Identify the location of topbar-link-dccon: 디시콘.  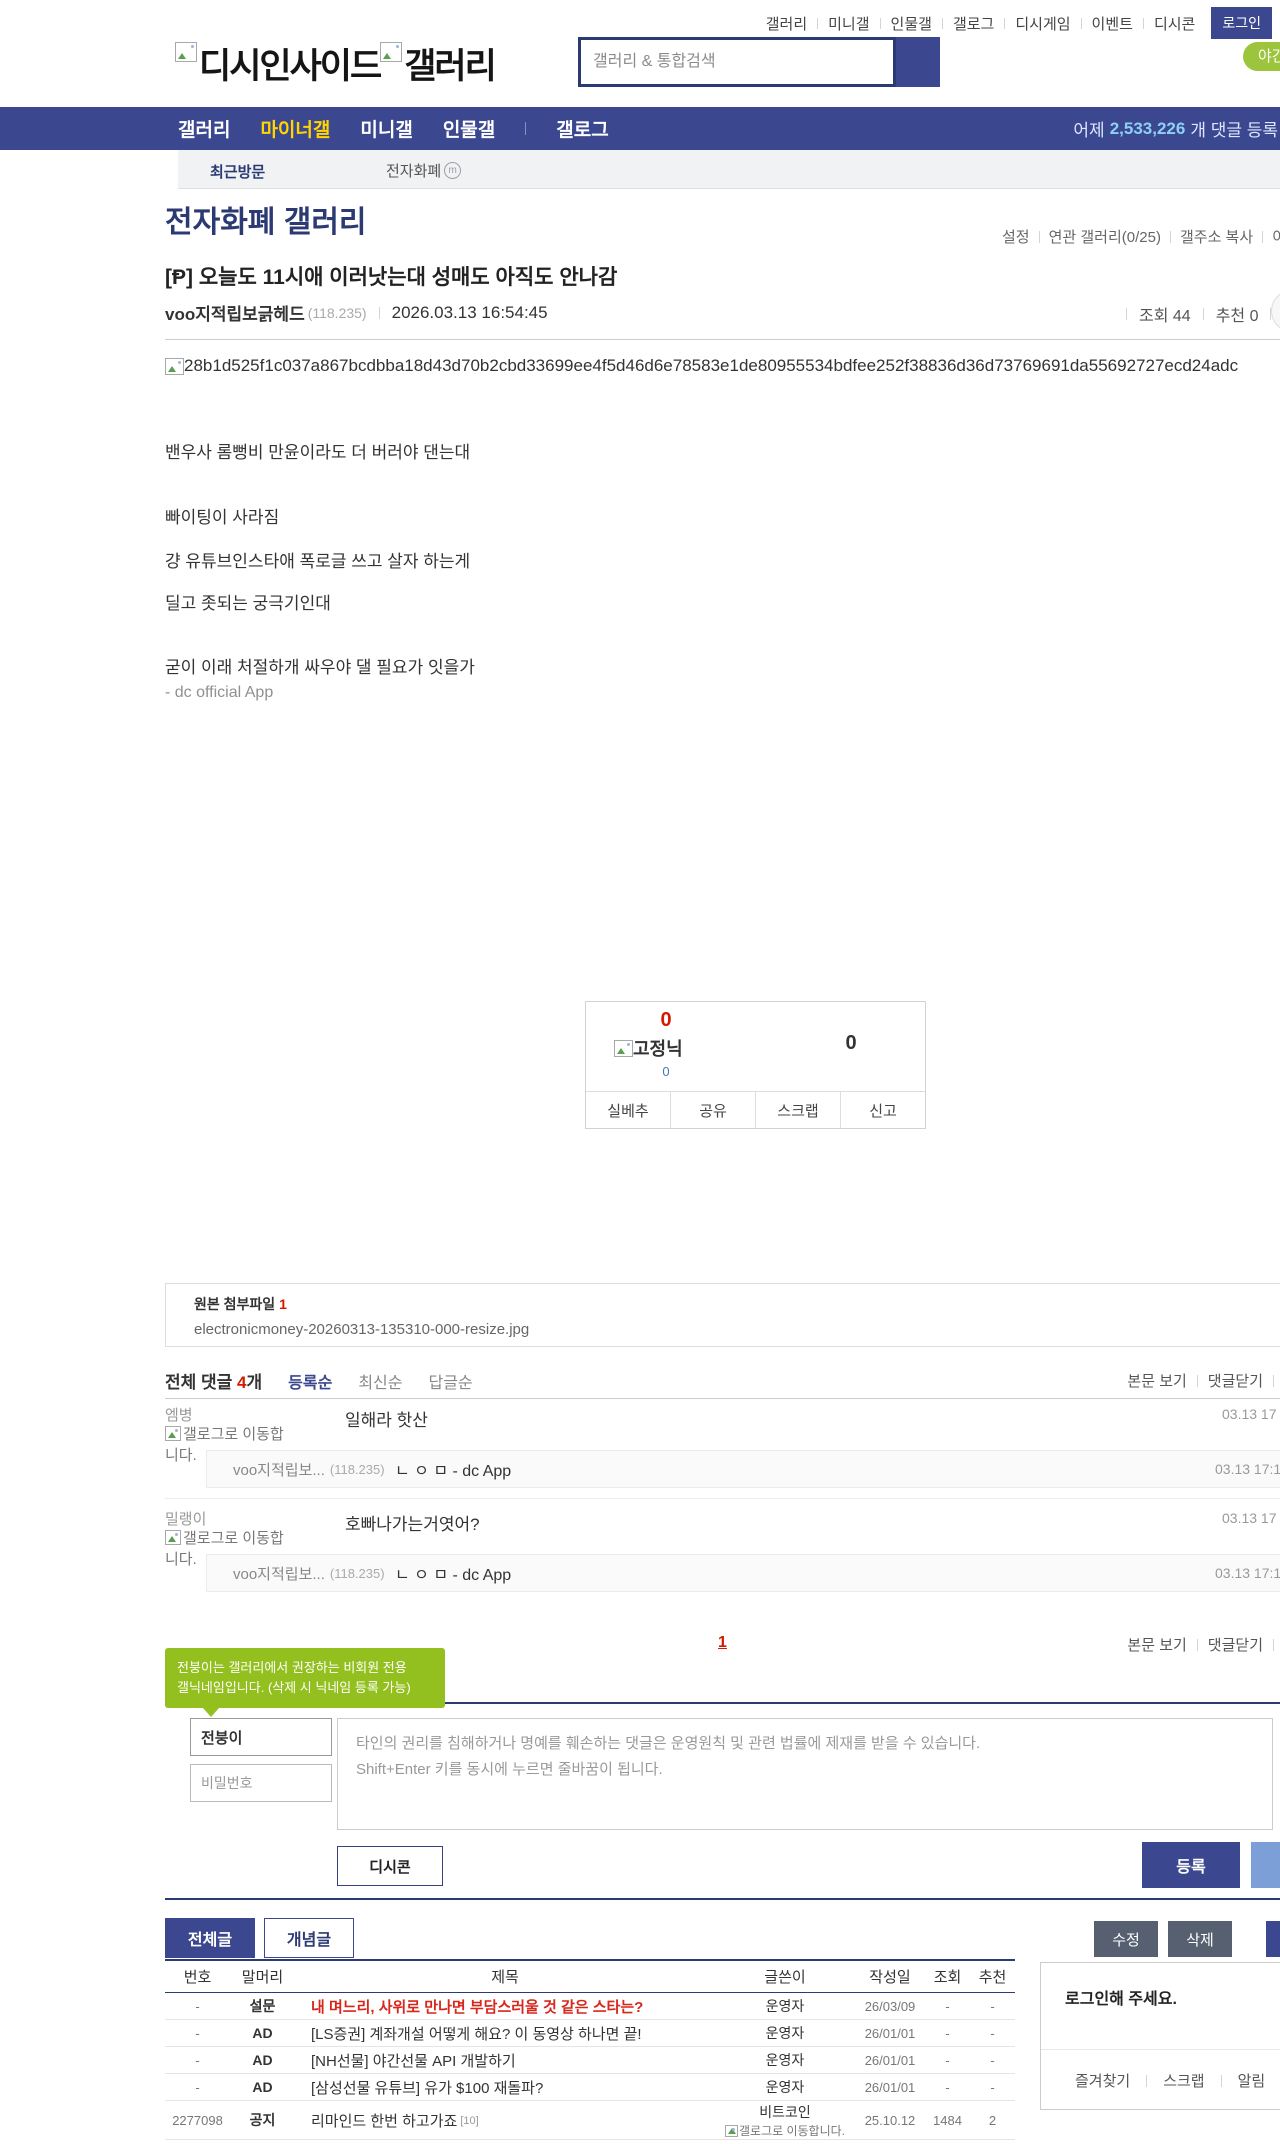
(1174, 23).